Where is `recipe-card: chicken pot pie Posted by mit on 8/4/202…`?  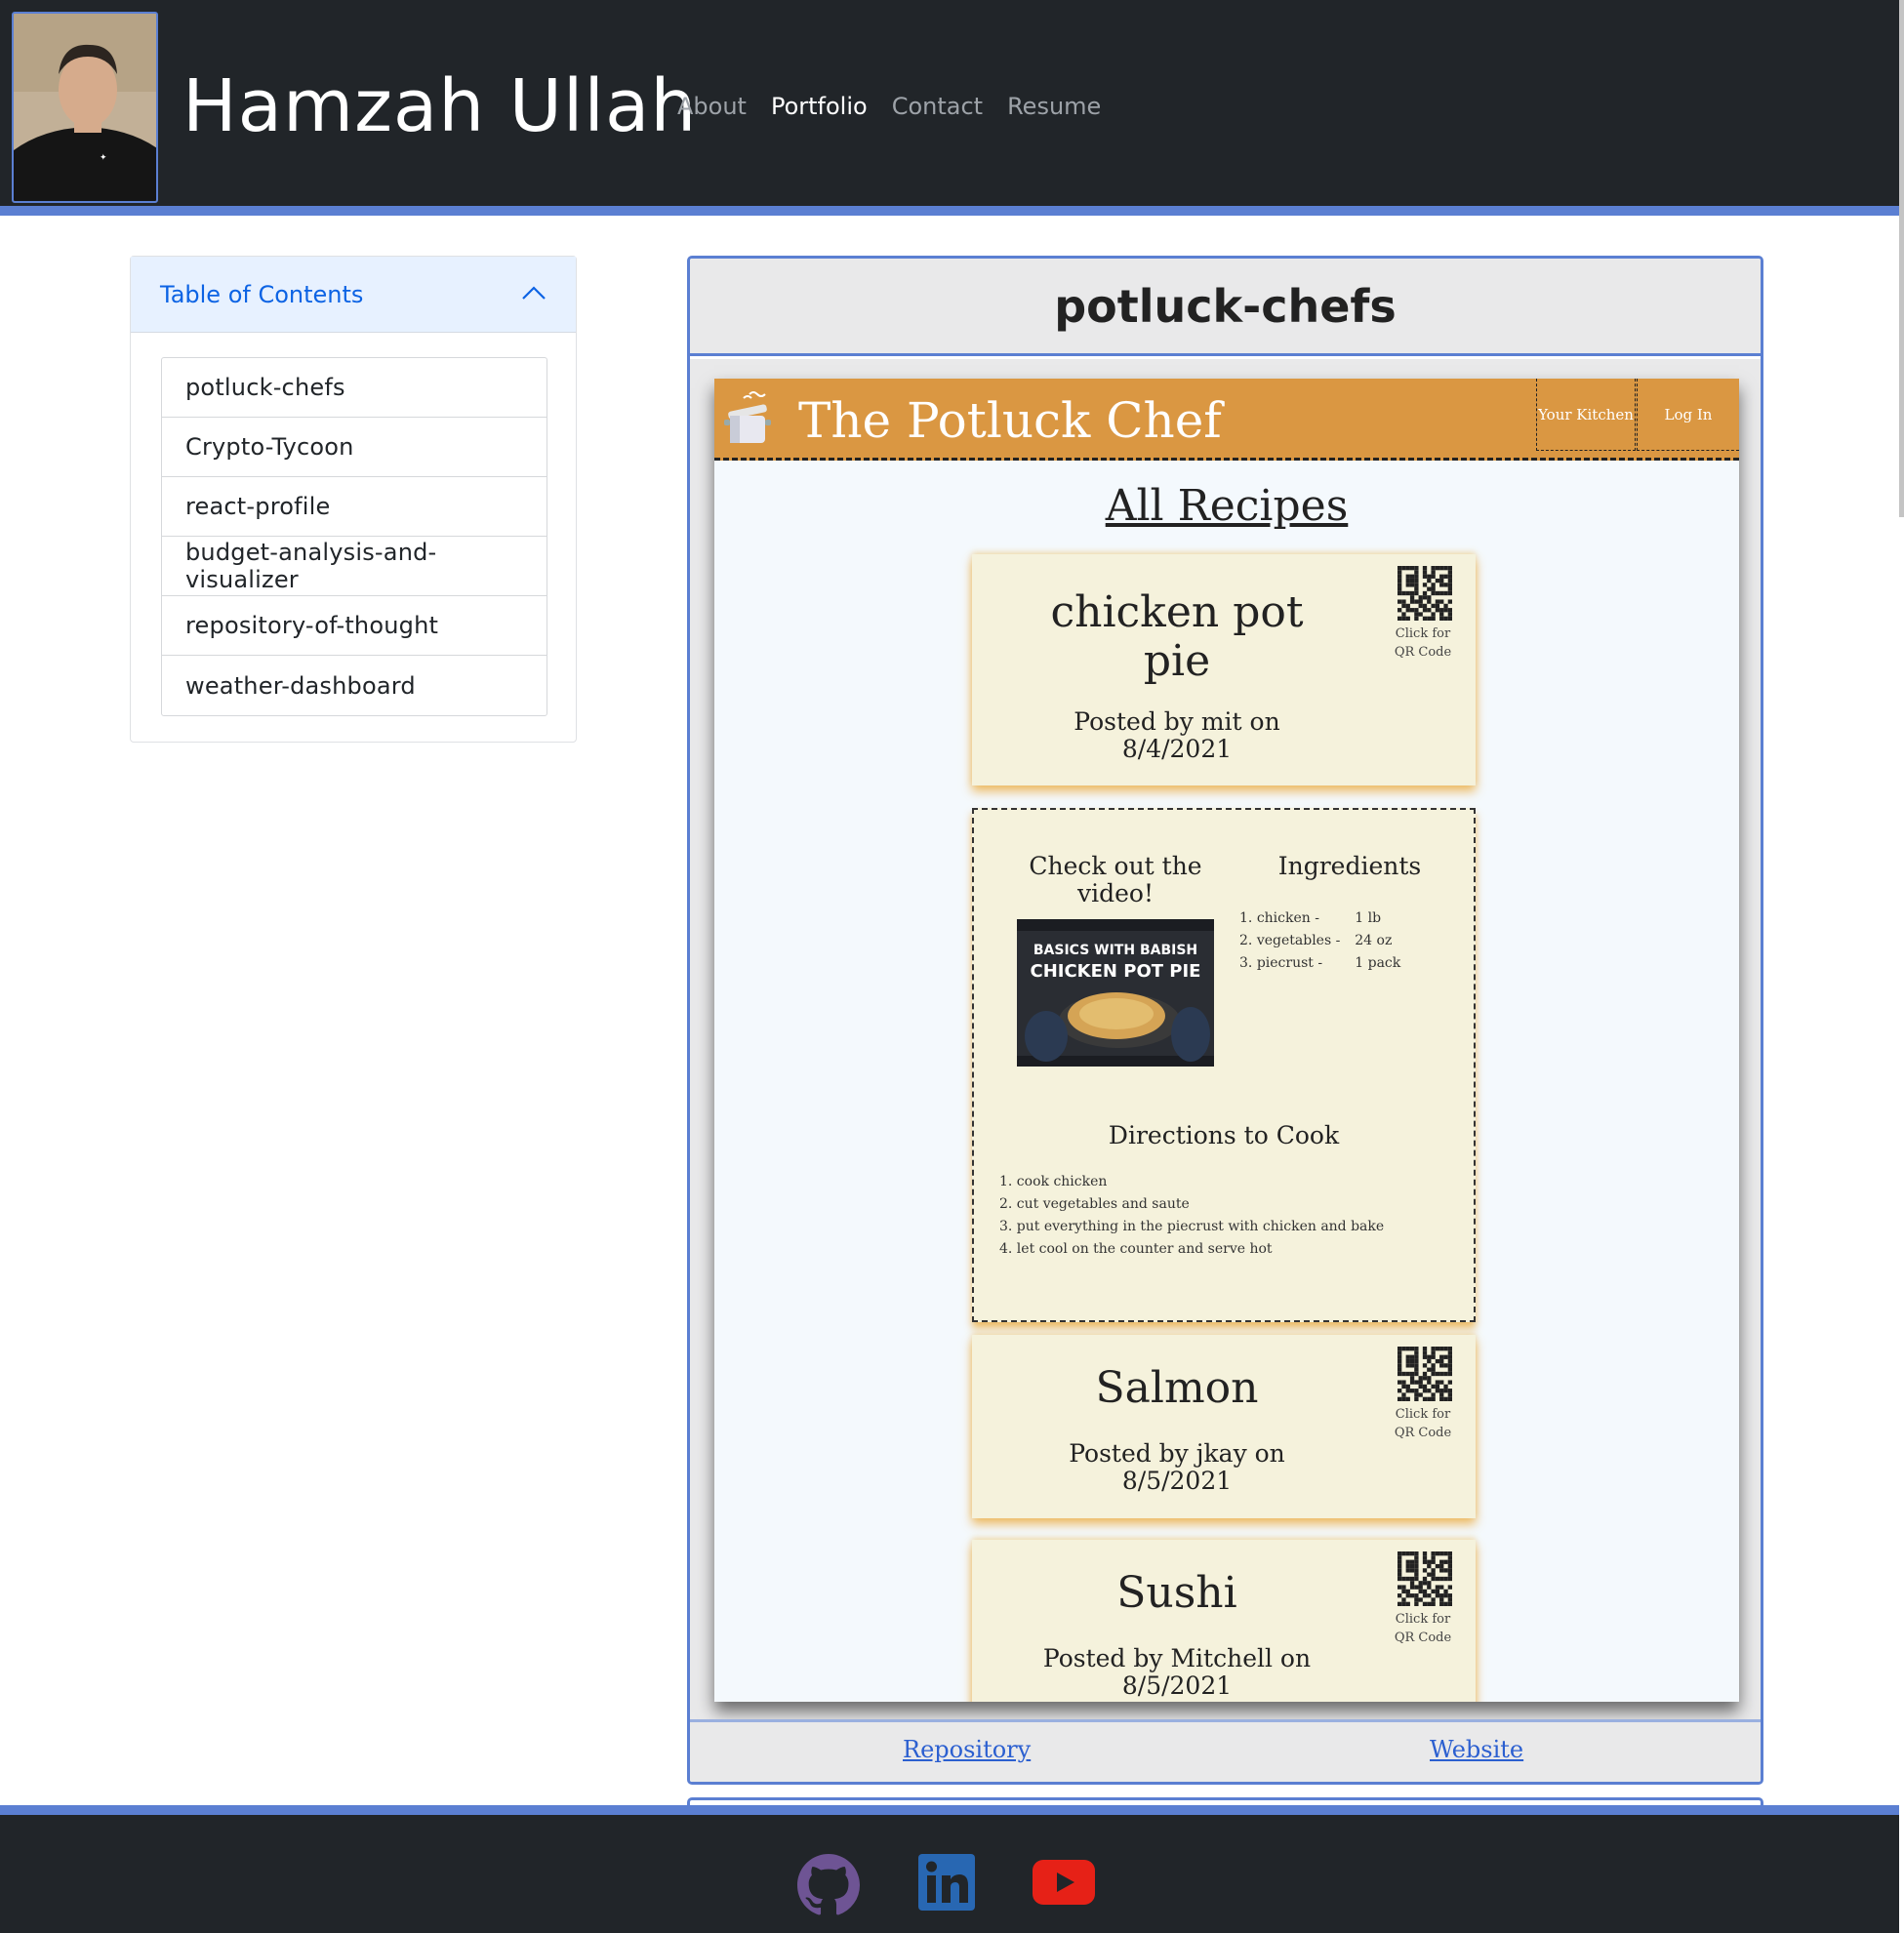
recipe-card: chicken pot pie Posted by mit on 8/4/202… is located at coordinates (1224, 669).